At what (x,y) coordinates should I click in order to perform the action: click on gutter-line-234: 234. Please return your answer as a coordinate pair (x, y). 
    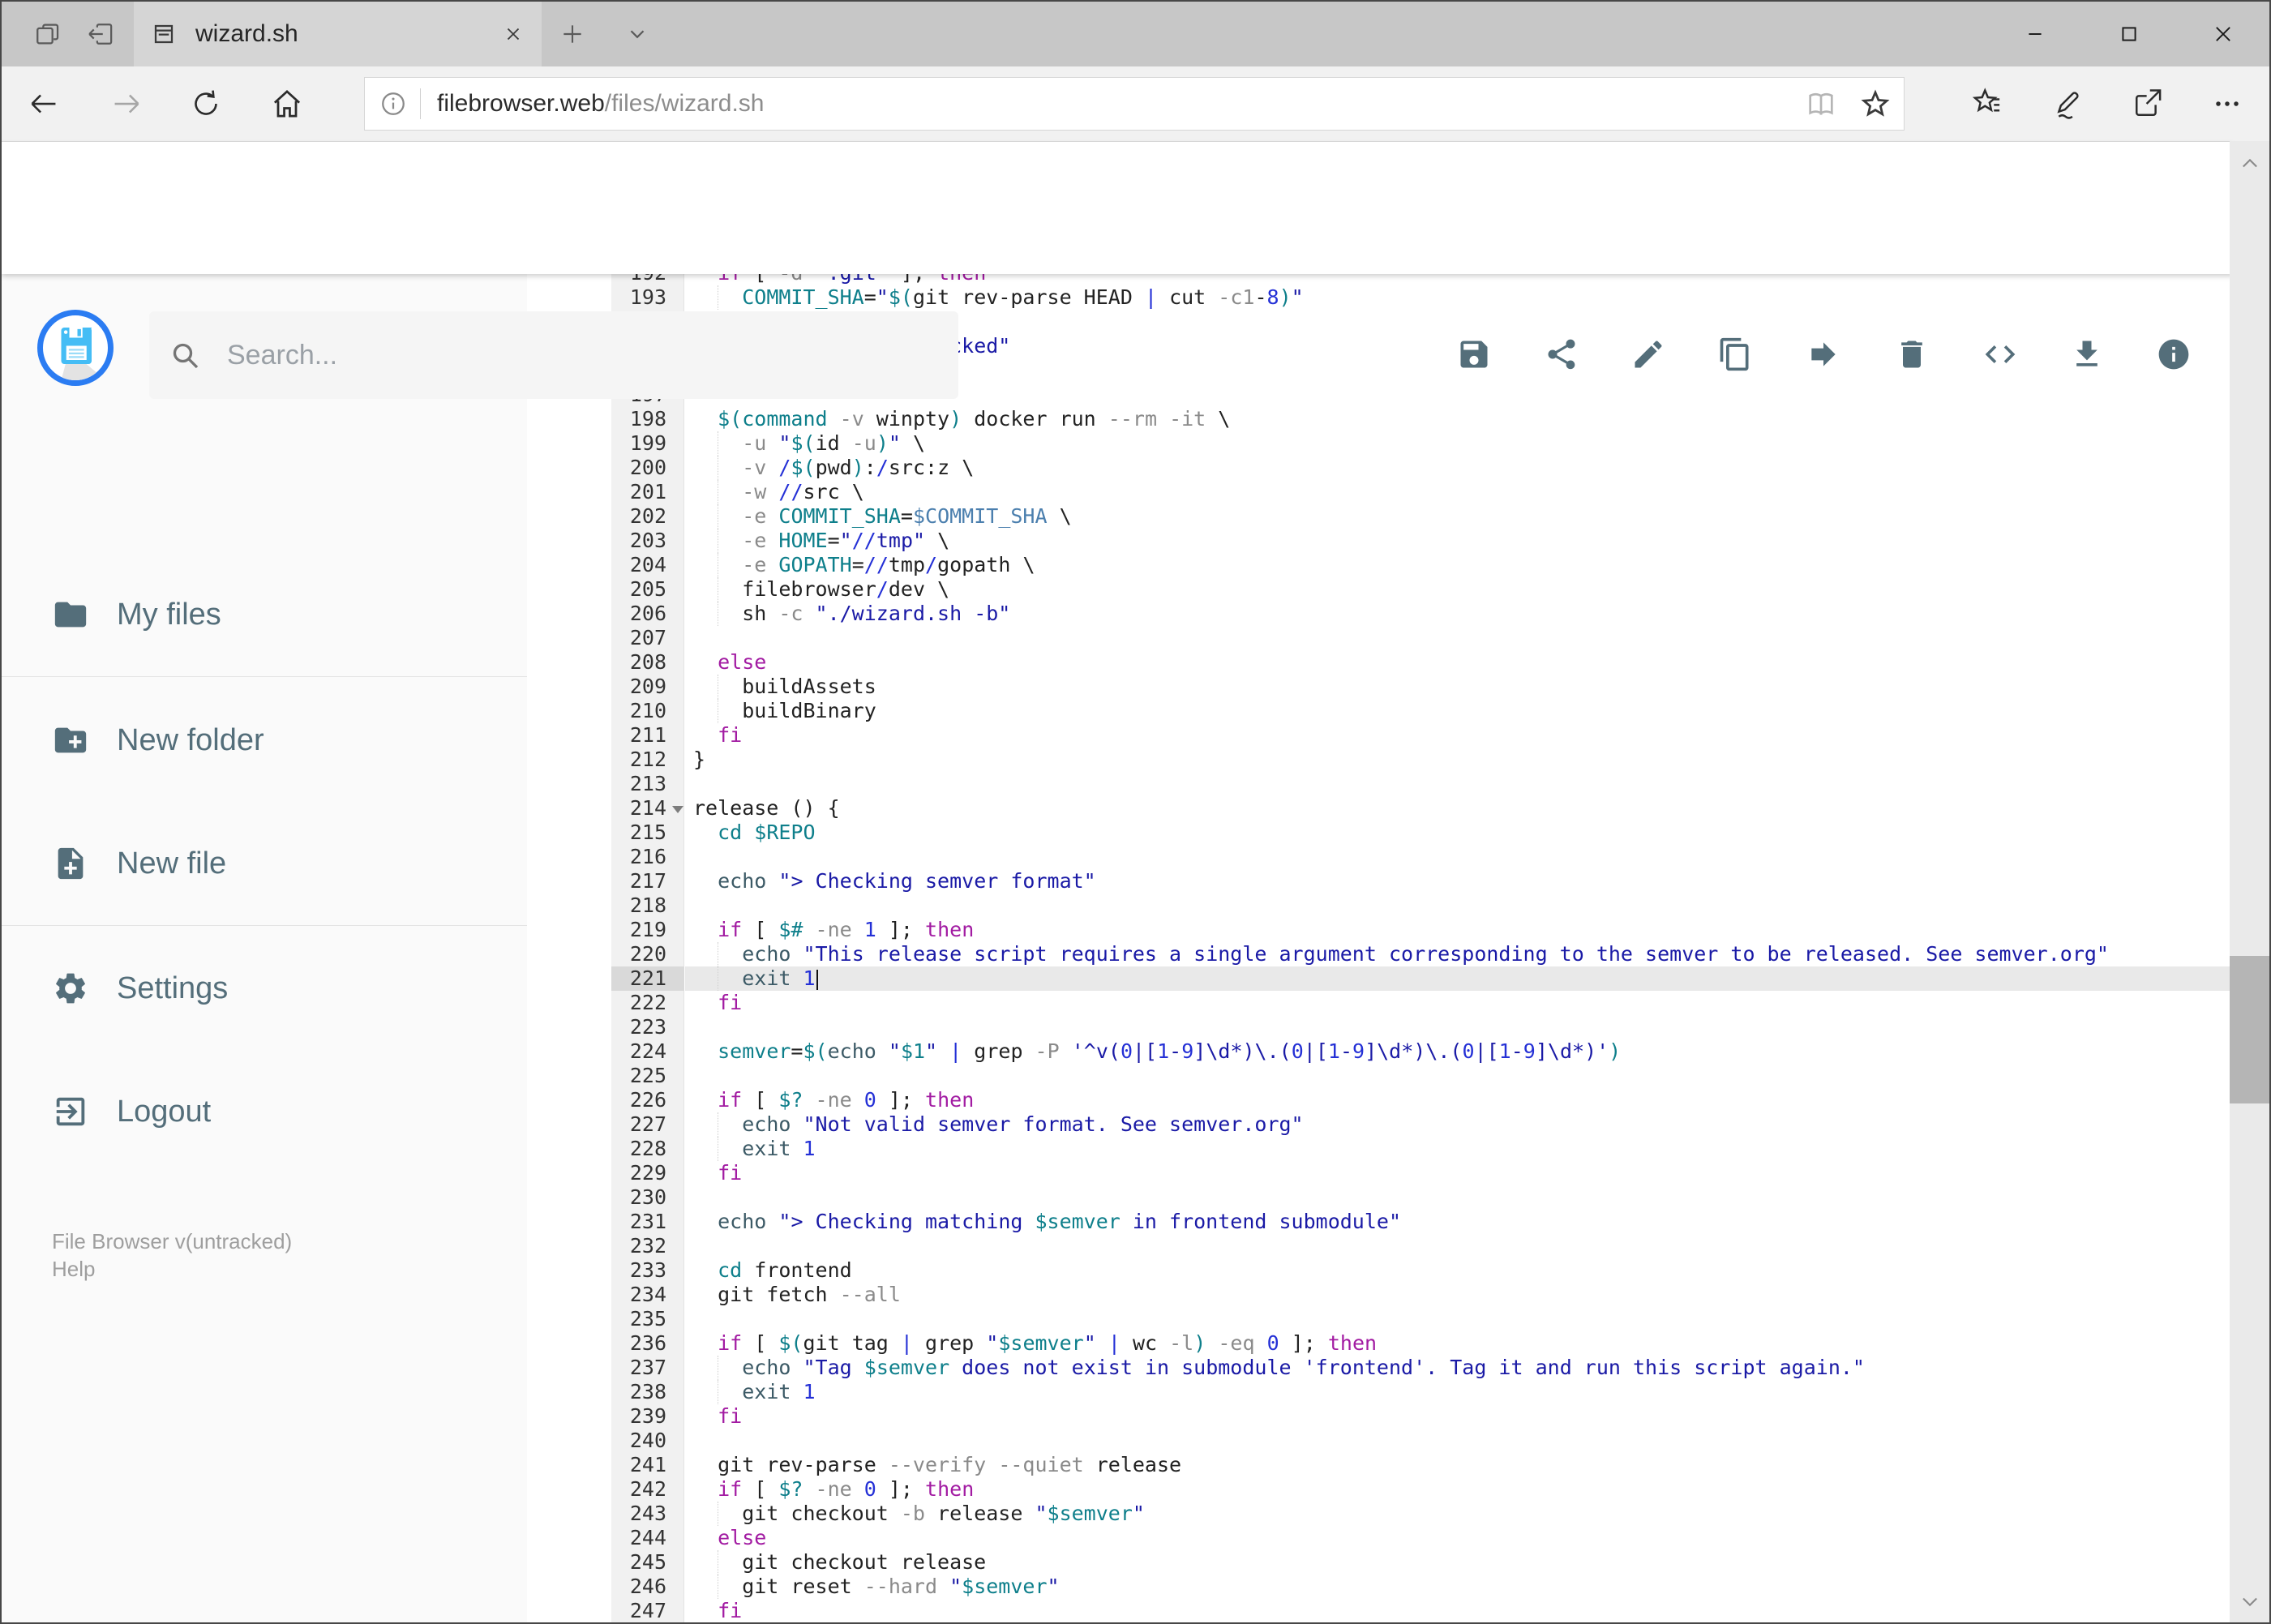
    Looking at the image, I should click on (647, 1295).